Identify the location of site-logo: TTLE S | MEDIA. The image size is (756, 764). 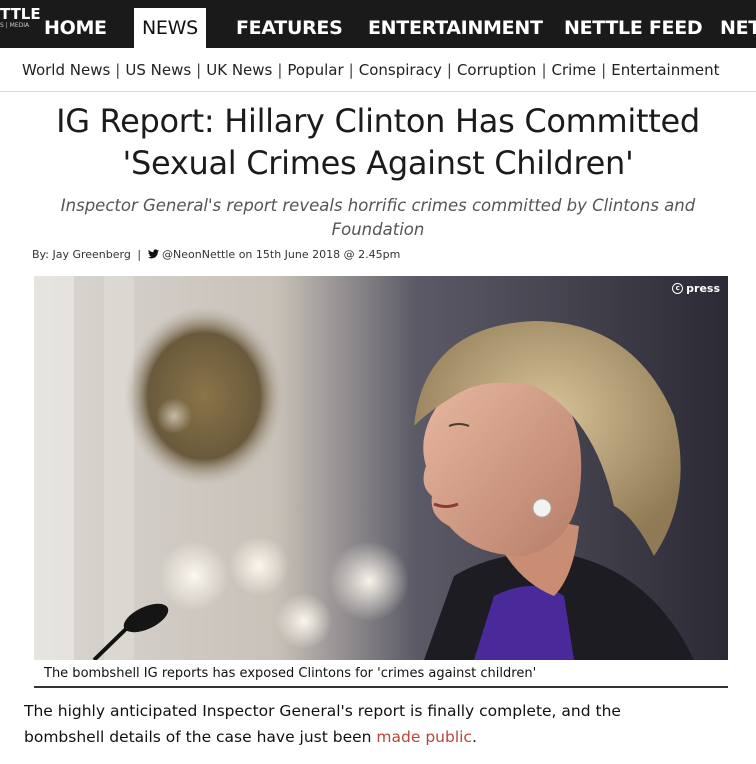
(20, 24).